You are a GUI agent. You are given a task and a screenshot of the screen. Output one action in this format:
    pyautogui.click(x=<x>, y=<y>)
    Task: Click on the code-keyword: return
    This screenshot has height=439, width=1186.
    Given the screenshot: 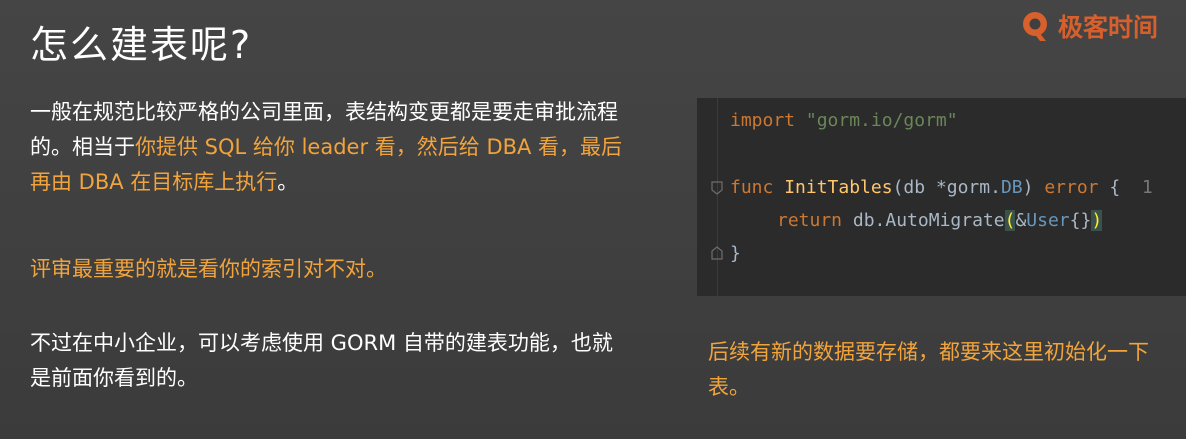 What is the action you would take?
    pyautogui.click(x=810, y=220)
    